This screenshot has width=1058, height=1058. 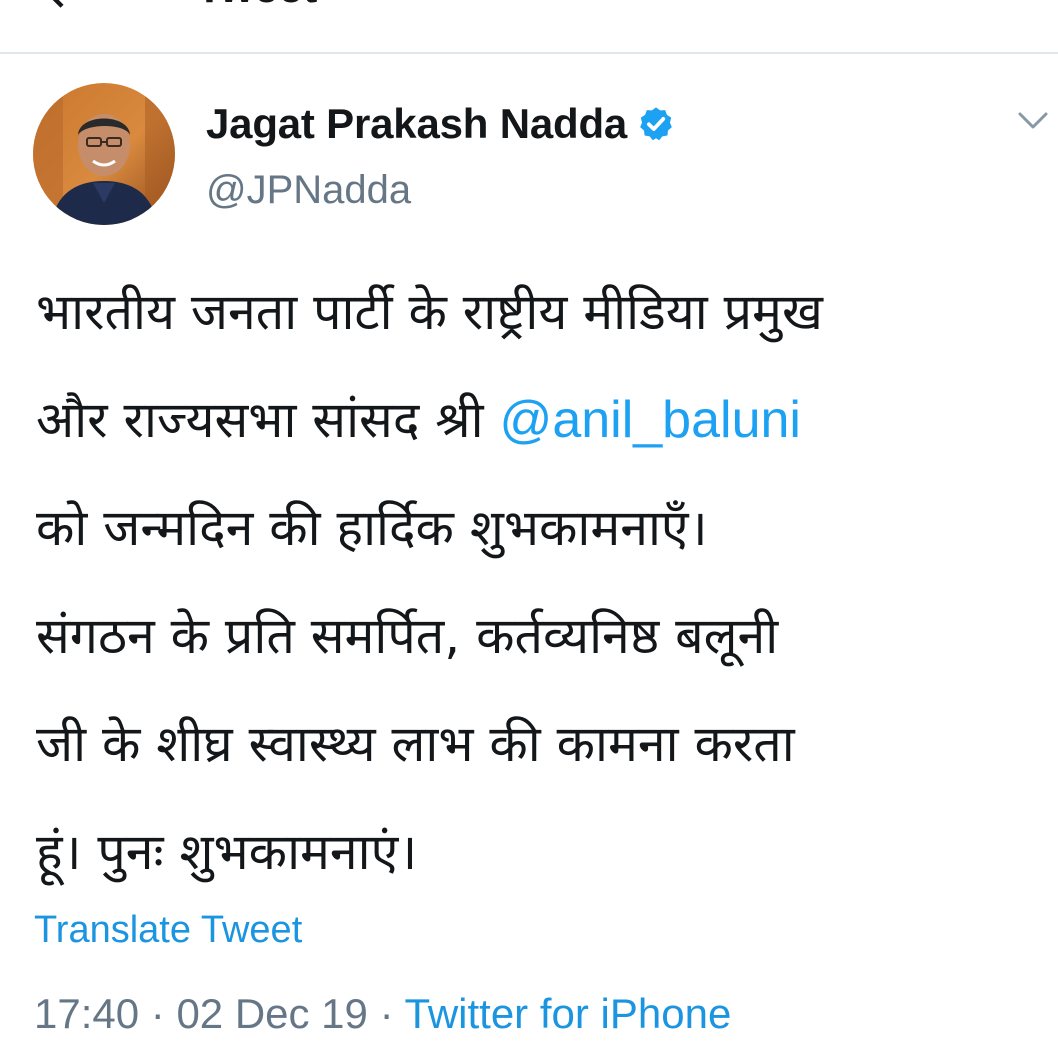 I want to click on verified-badge-icon, so click(x=656, y=124).